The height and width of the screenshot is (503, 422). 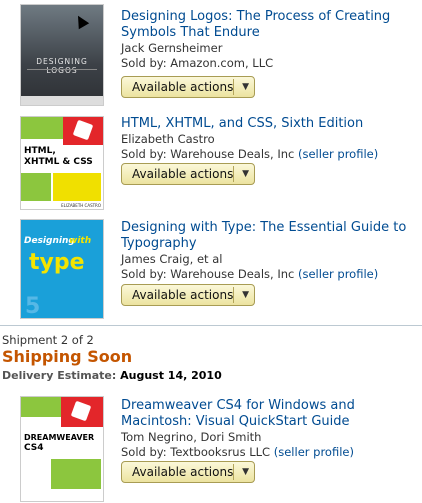 I want to click on book-cover-html-xhtml-css: HTML, XHTML & CSS ELIZABETH CASTRO, so click(x=62, y=163).